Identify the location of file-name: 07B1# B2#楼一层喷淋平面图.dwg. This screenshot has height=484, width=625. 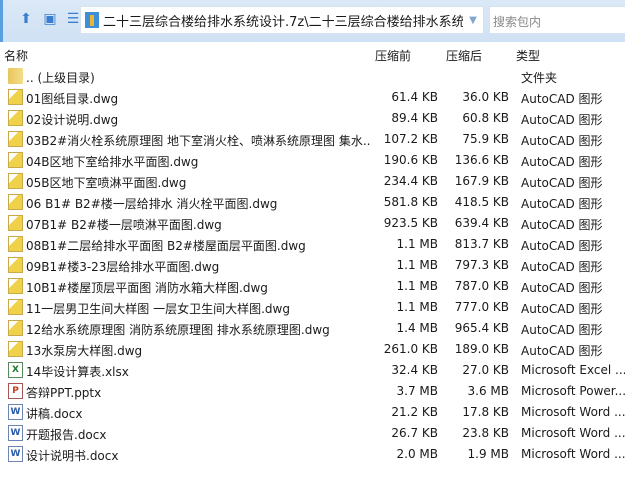
(124, 225).